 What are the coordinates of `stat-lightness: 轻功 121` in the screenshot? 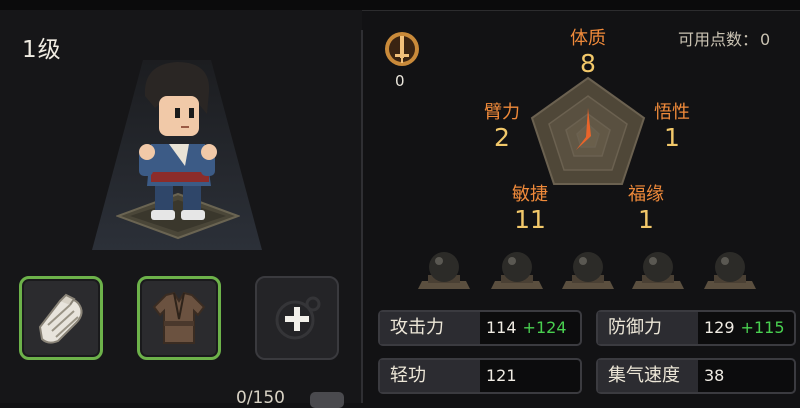 It's located at (480, 376).